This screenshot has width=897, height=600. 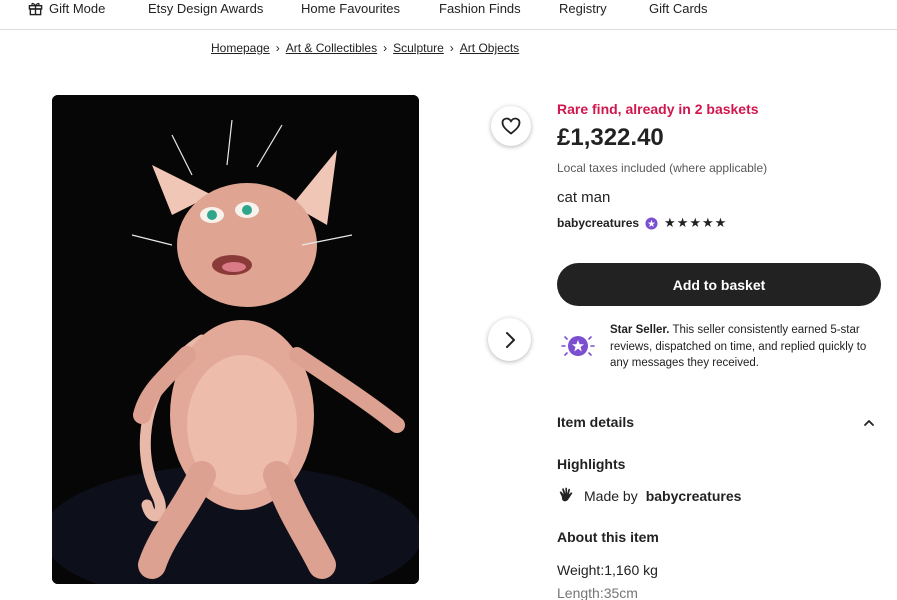 What do you see at coordinates (678, 8) in the screenshot?
I see `nav-gift-cards: Gift Cards` at bounding box center [678, 8].